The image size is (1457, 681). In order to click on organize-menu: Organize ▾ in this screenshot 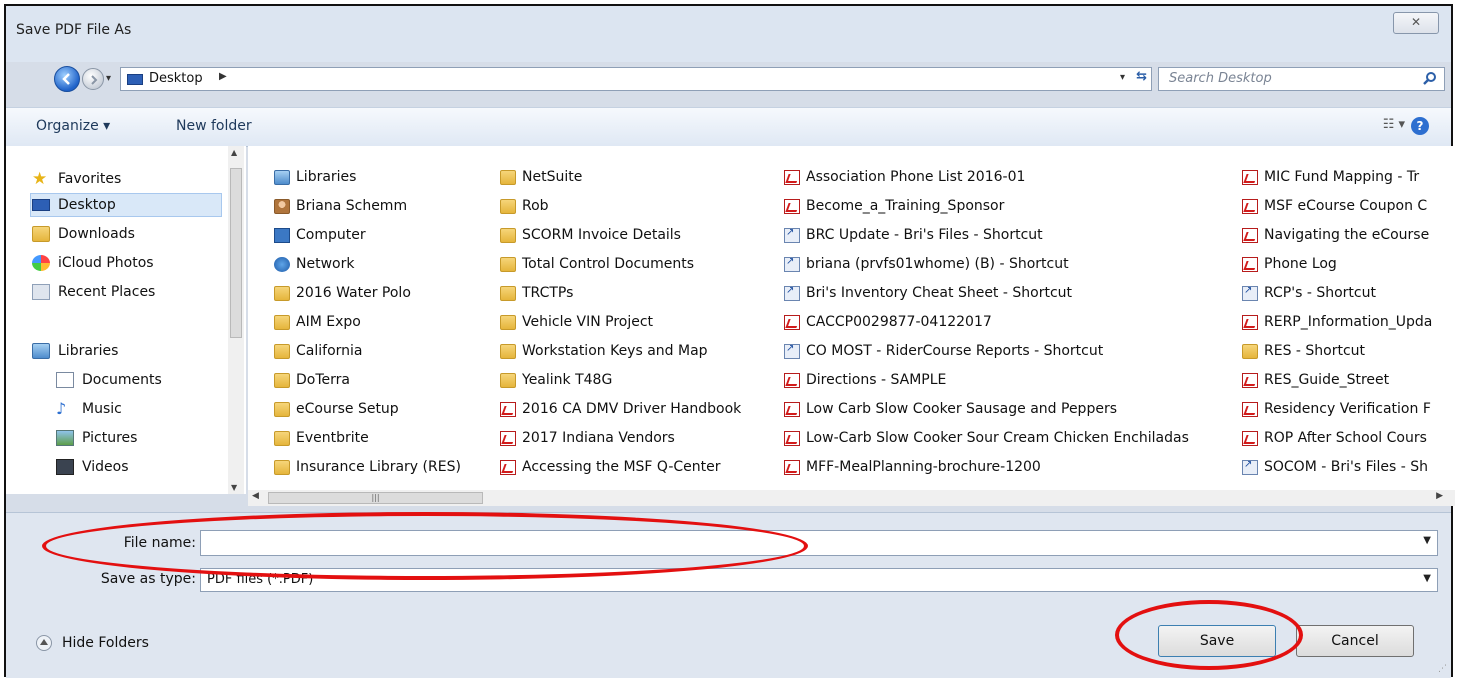, I will do `click(73, 126)`.